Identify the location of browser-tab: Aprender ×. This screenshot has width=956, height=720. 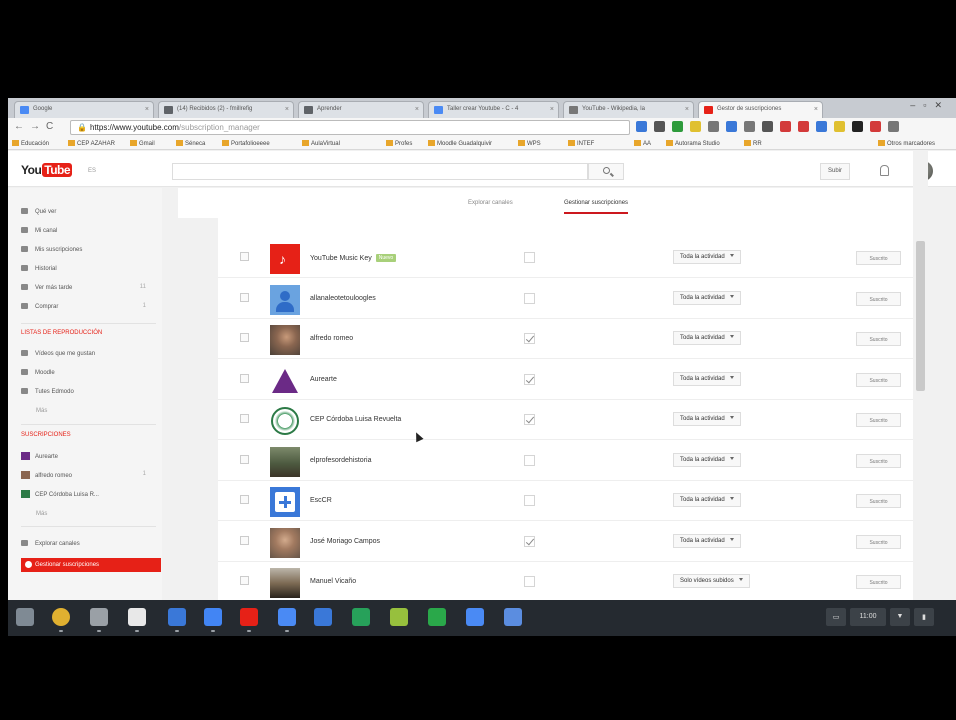
(361, 109).